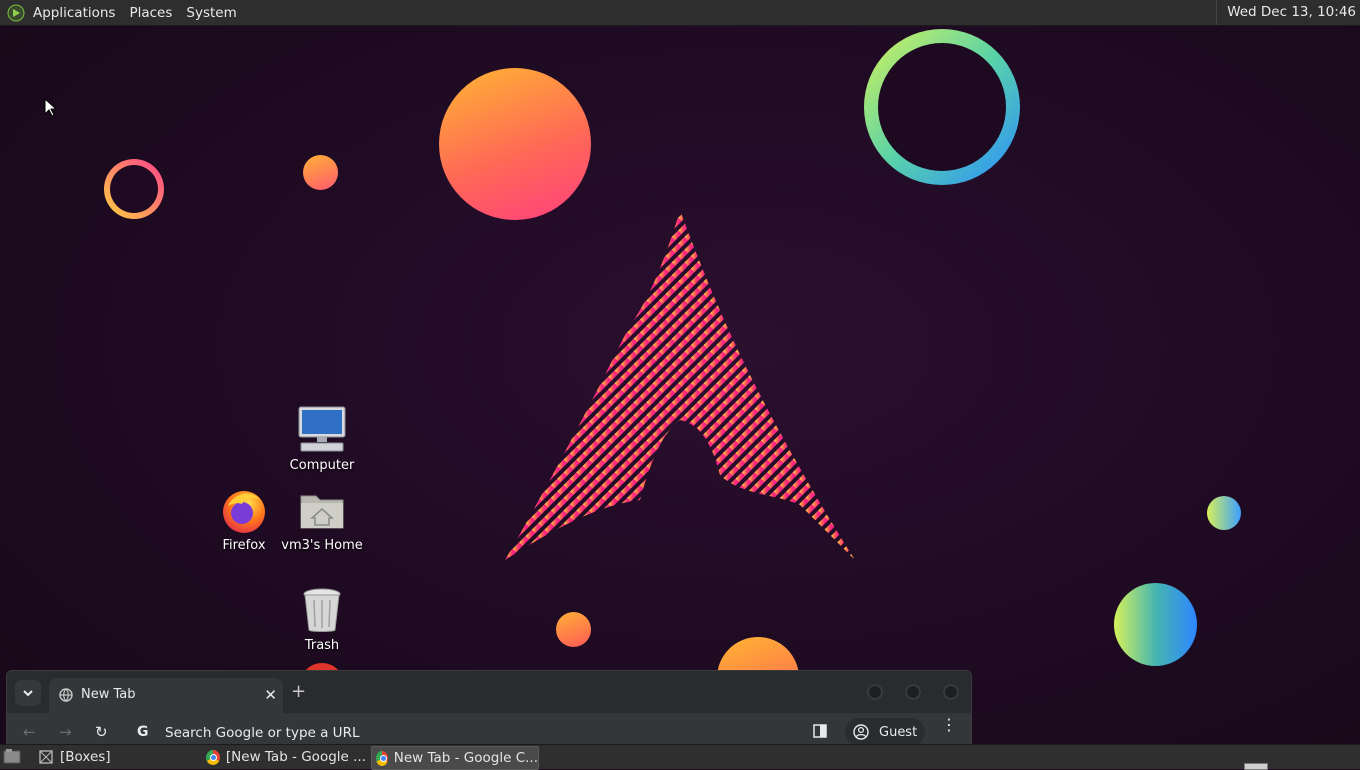 This screenshot has height=770, width=1360. I want to click on profile-label: Guest, so click(898, 732).